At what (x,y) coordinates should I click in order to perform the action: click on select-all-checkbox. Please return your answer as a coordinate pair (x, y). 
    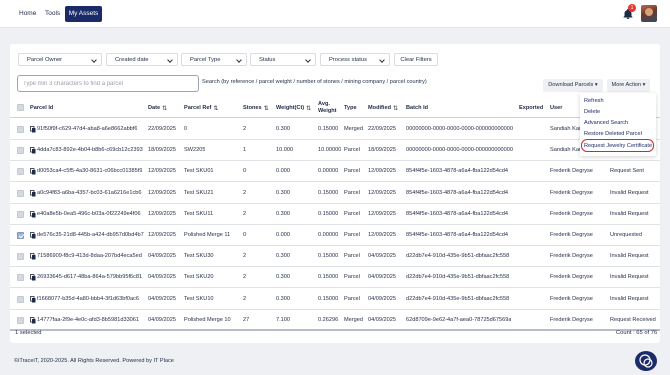
    Looking at the image, I should click on (20, 107).